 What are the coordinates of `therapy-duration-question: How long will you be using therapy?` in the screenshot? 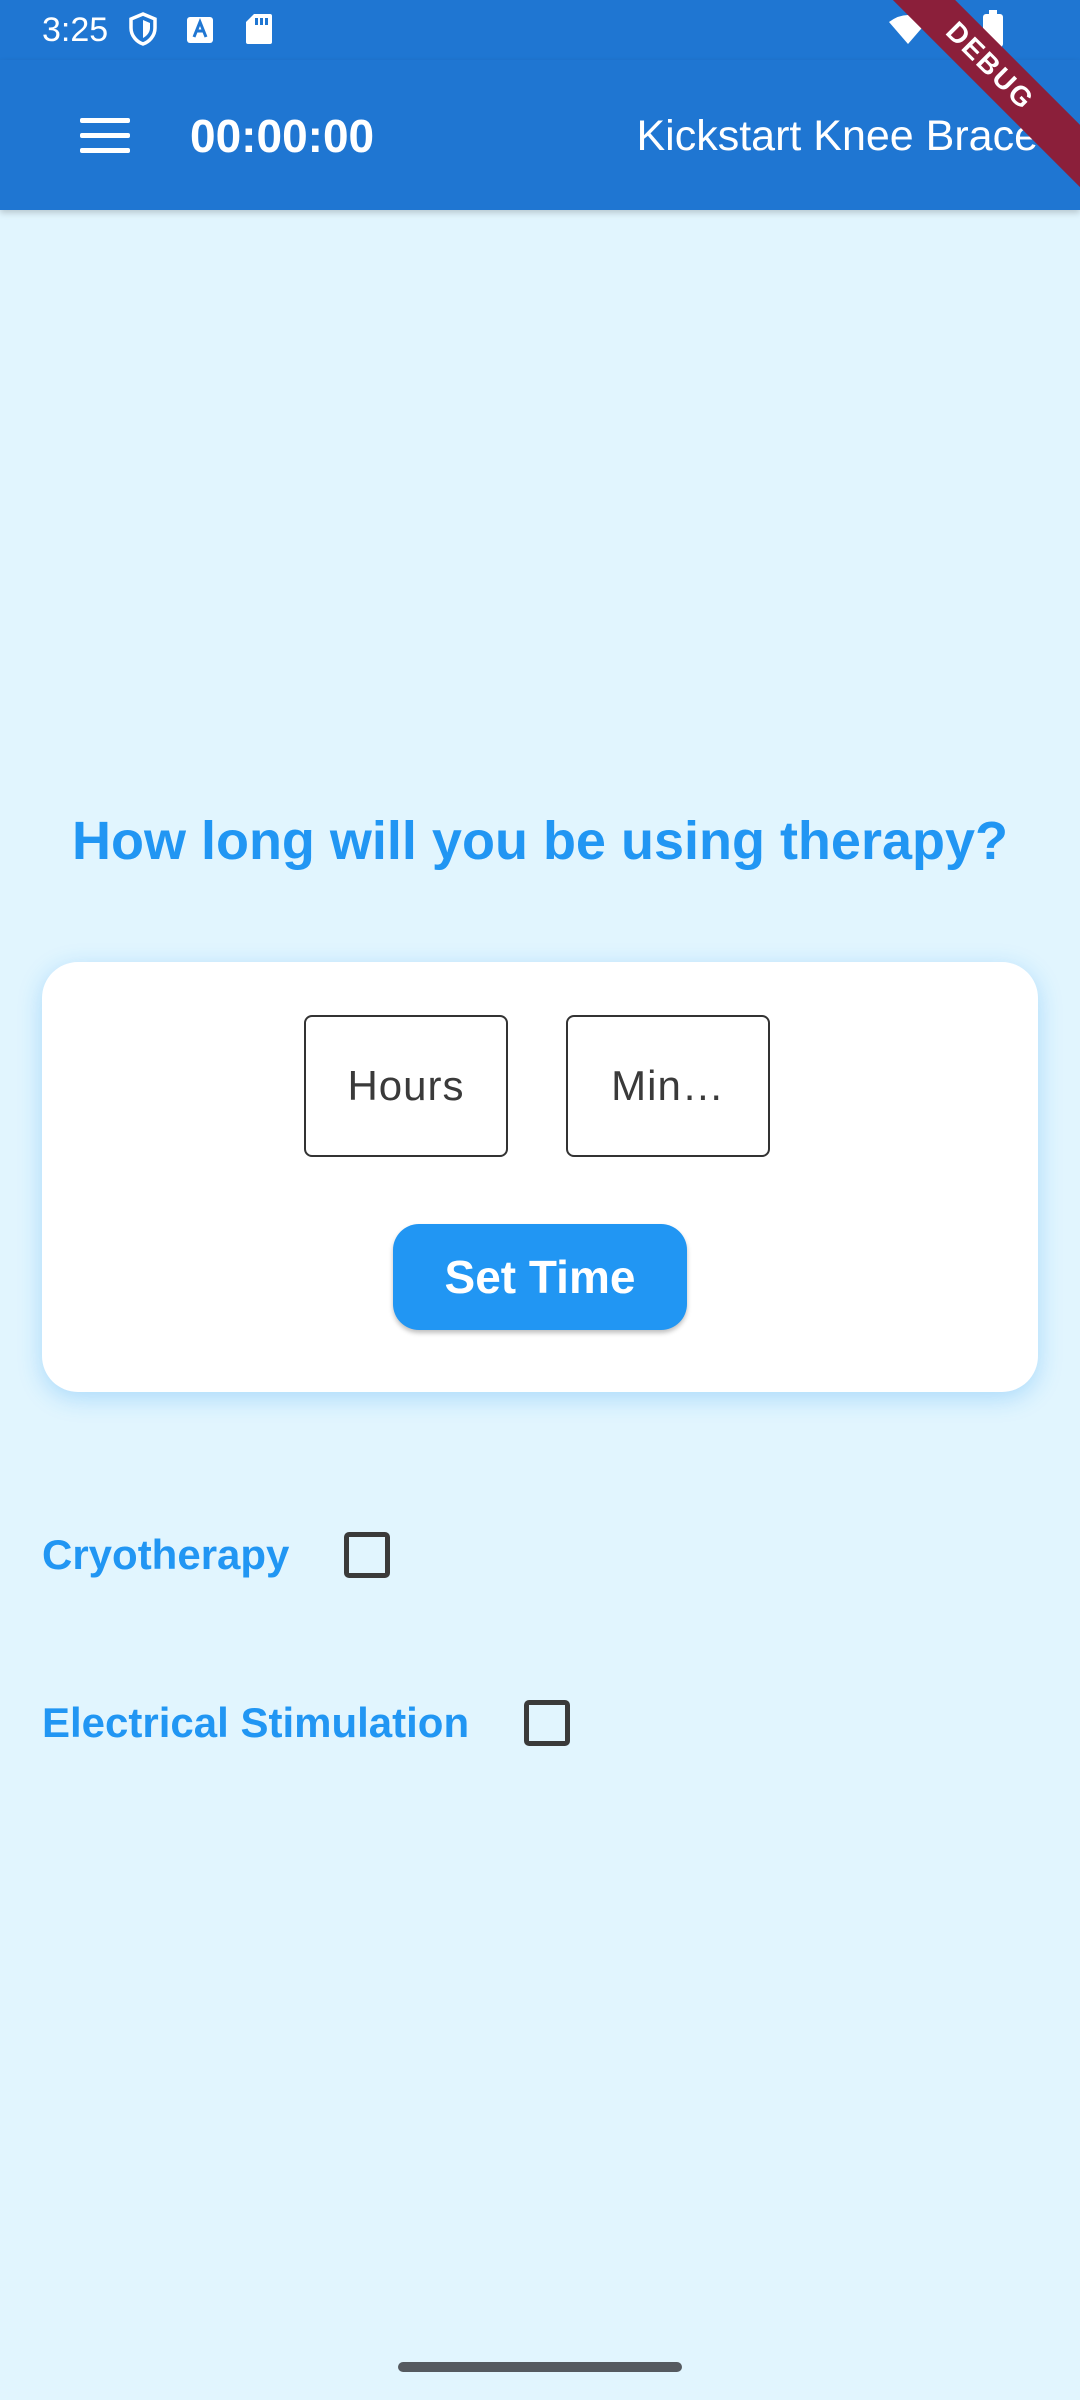 It's located at (540, 841).